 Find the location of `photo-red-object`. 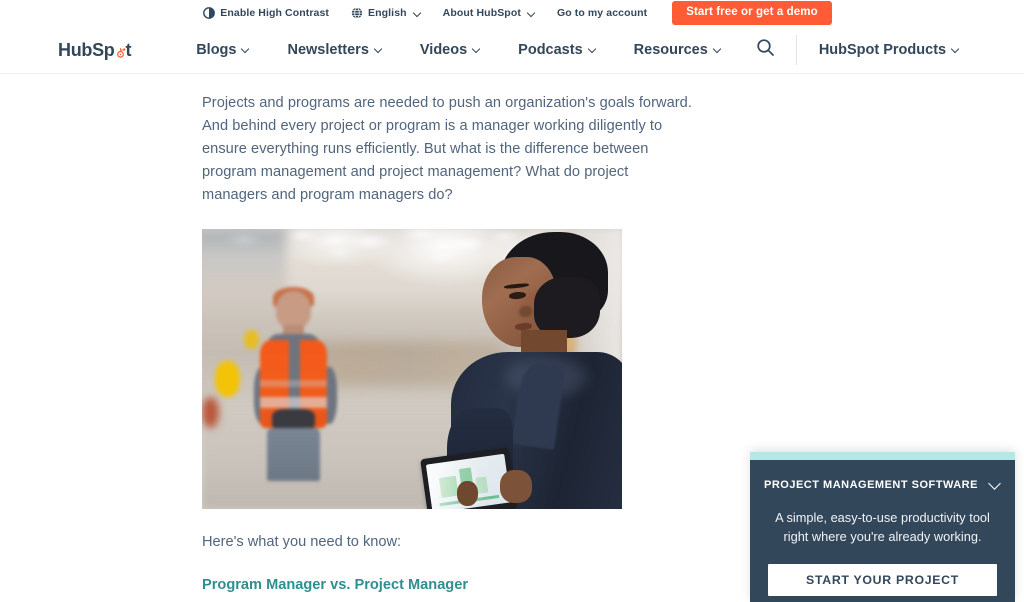

photo-red-object is located at coordinates (210, 412).